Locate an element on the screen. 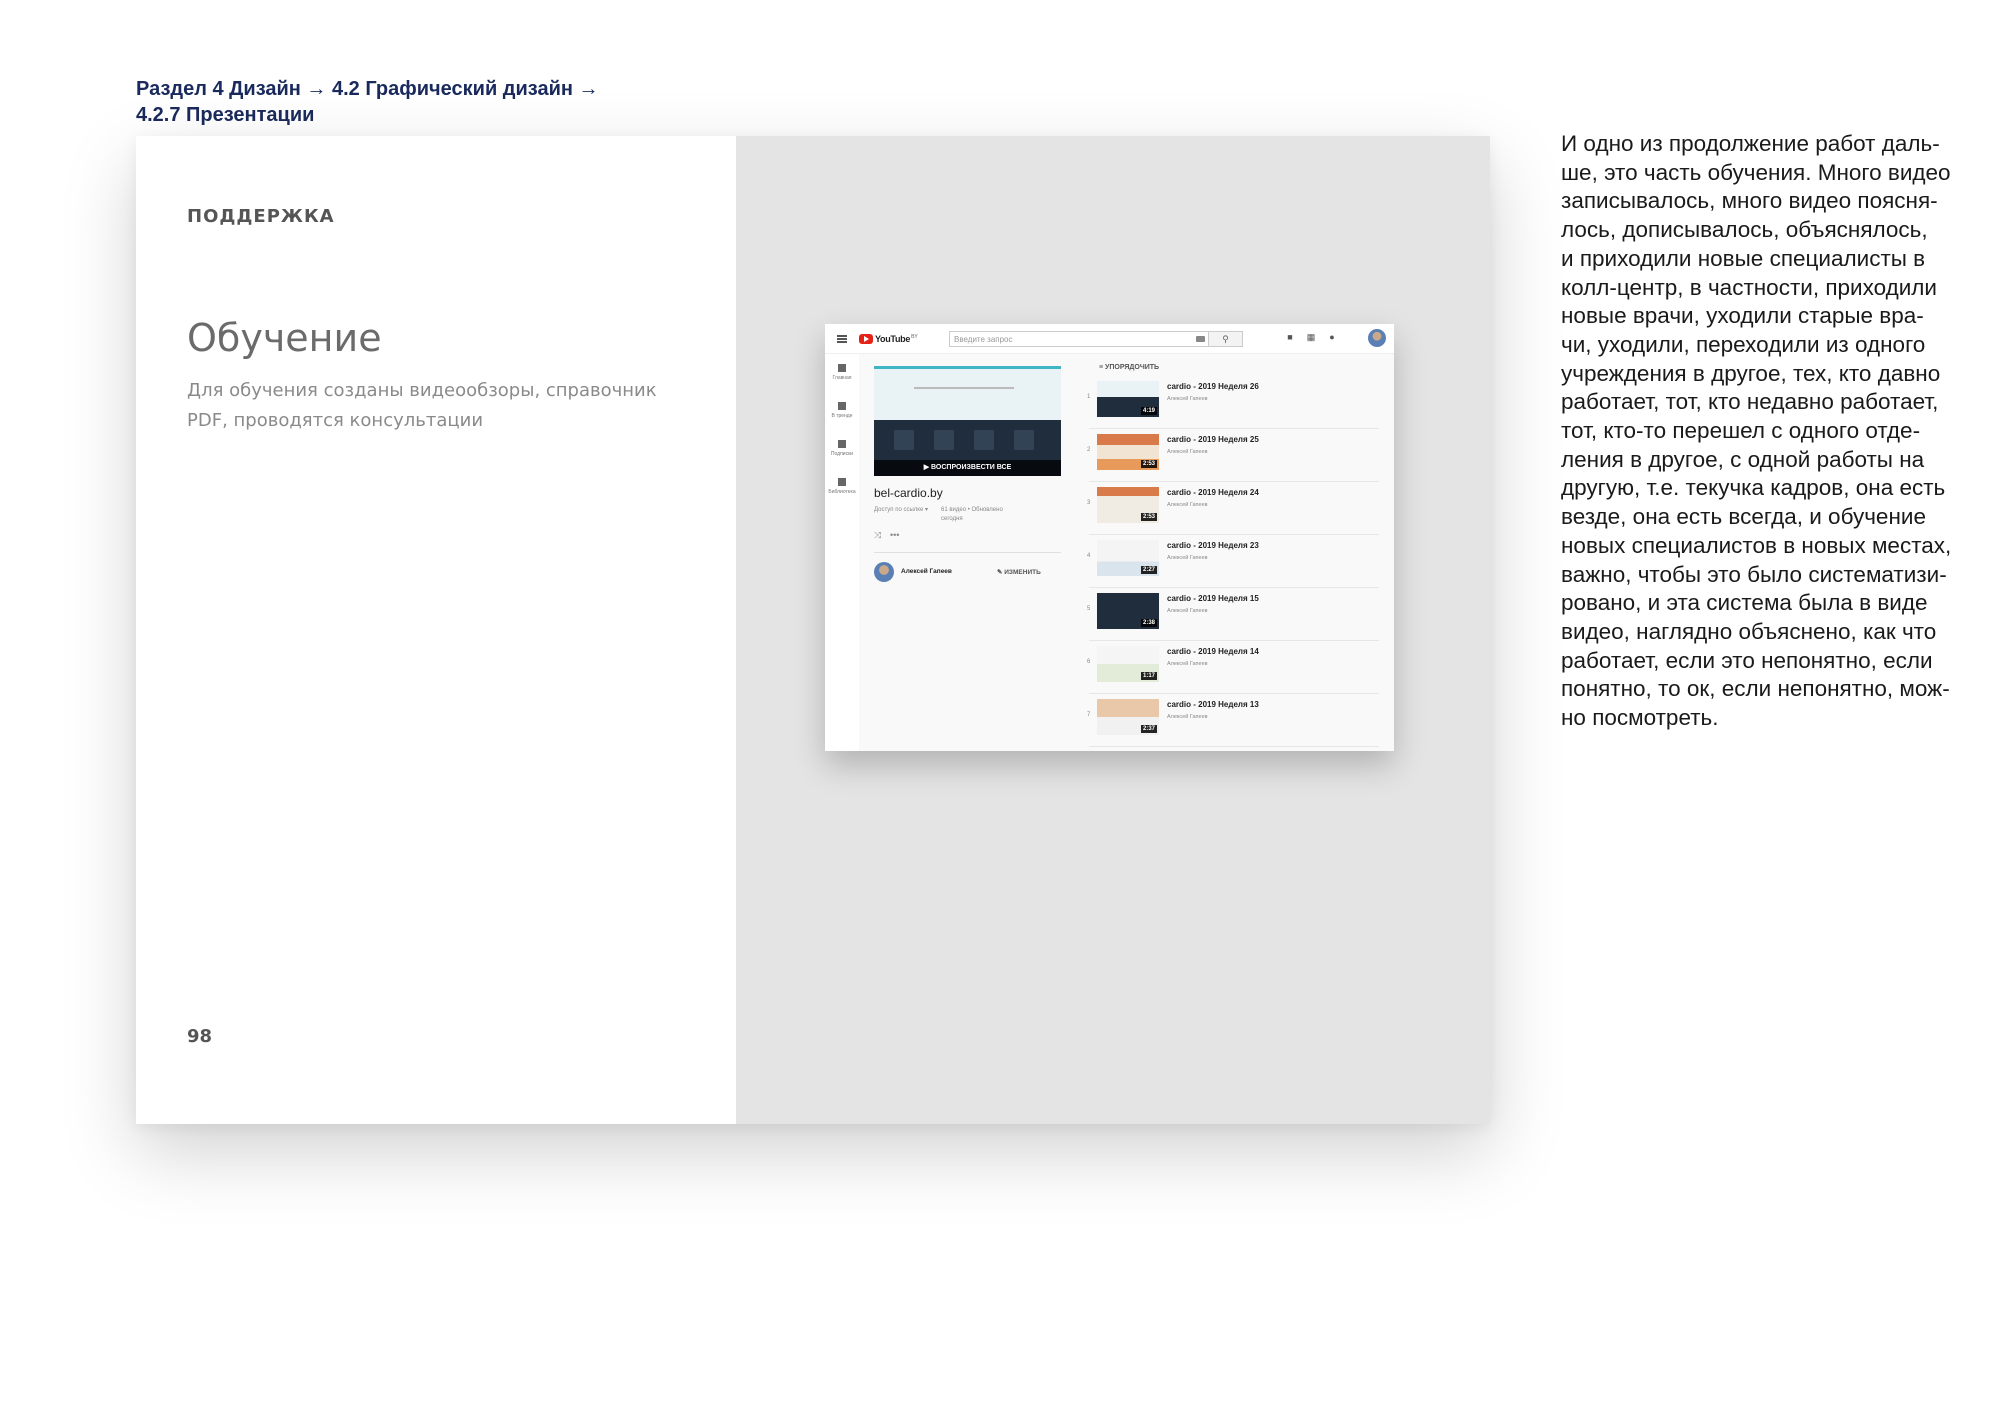 The width and height of the screenshot is (2000, 1414). sidebar-item-home: Главная is located at coordinates (842, 372).